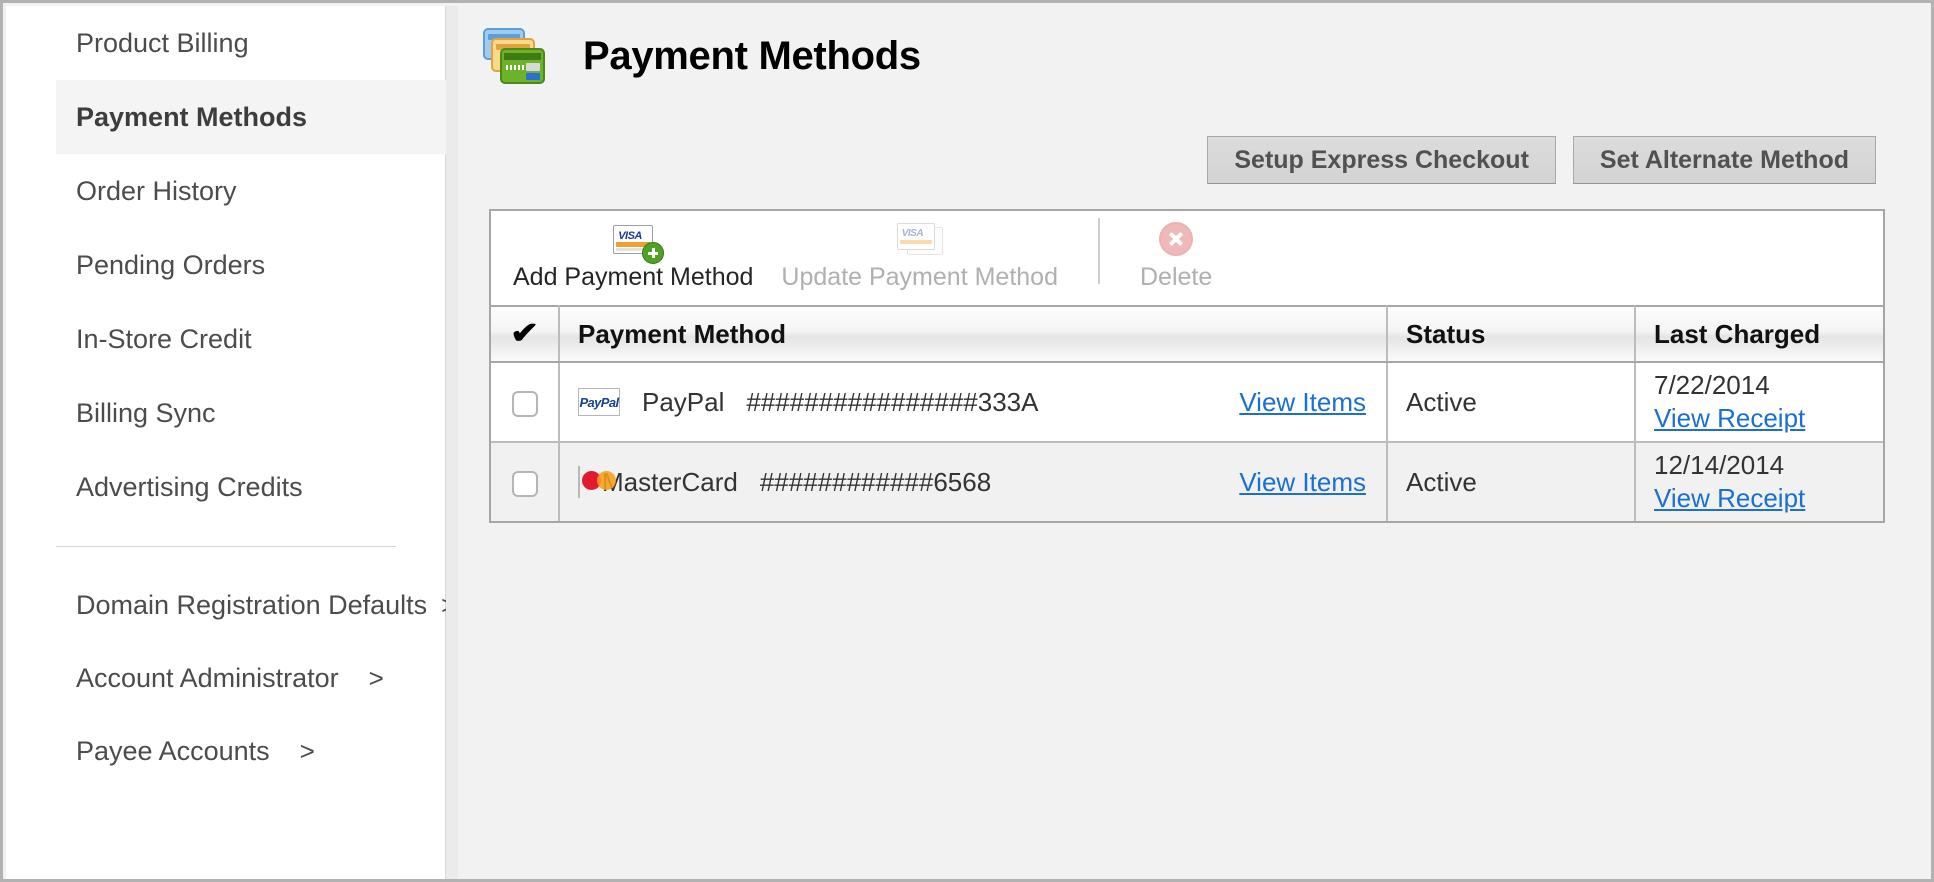 This screenshot has width=1934, height=882. Describe the element at coordinates (452, 442) in the screenshot. I see `sidebar-content-divider` at that location.